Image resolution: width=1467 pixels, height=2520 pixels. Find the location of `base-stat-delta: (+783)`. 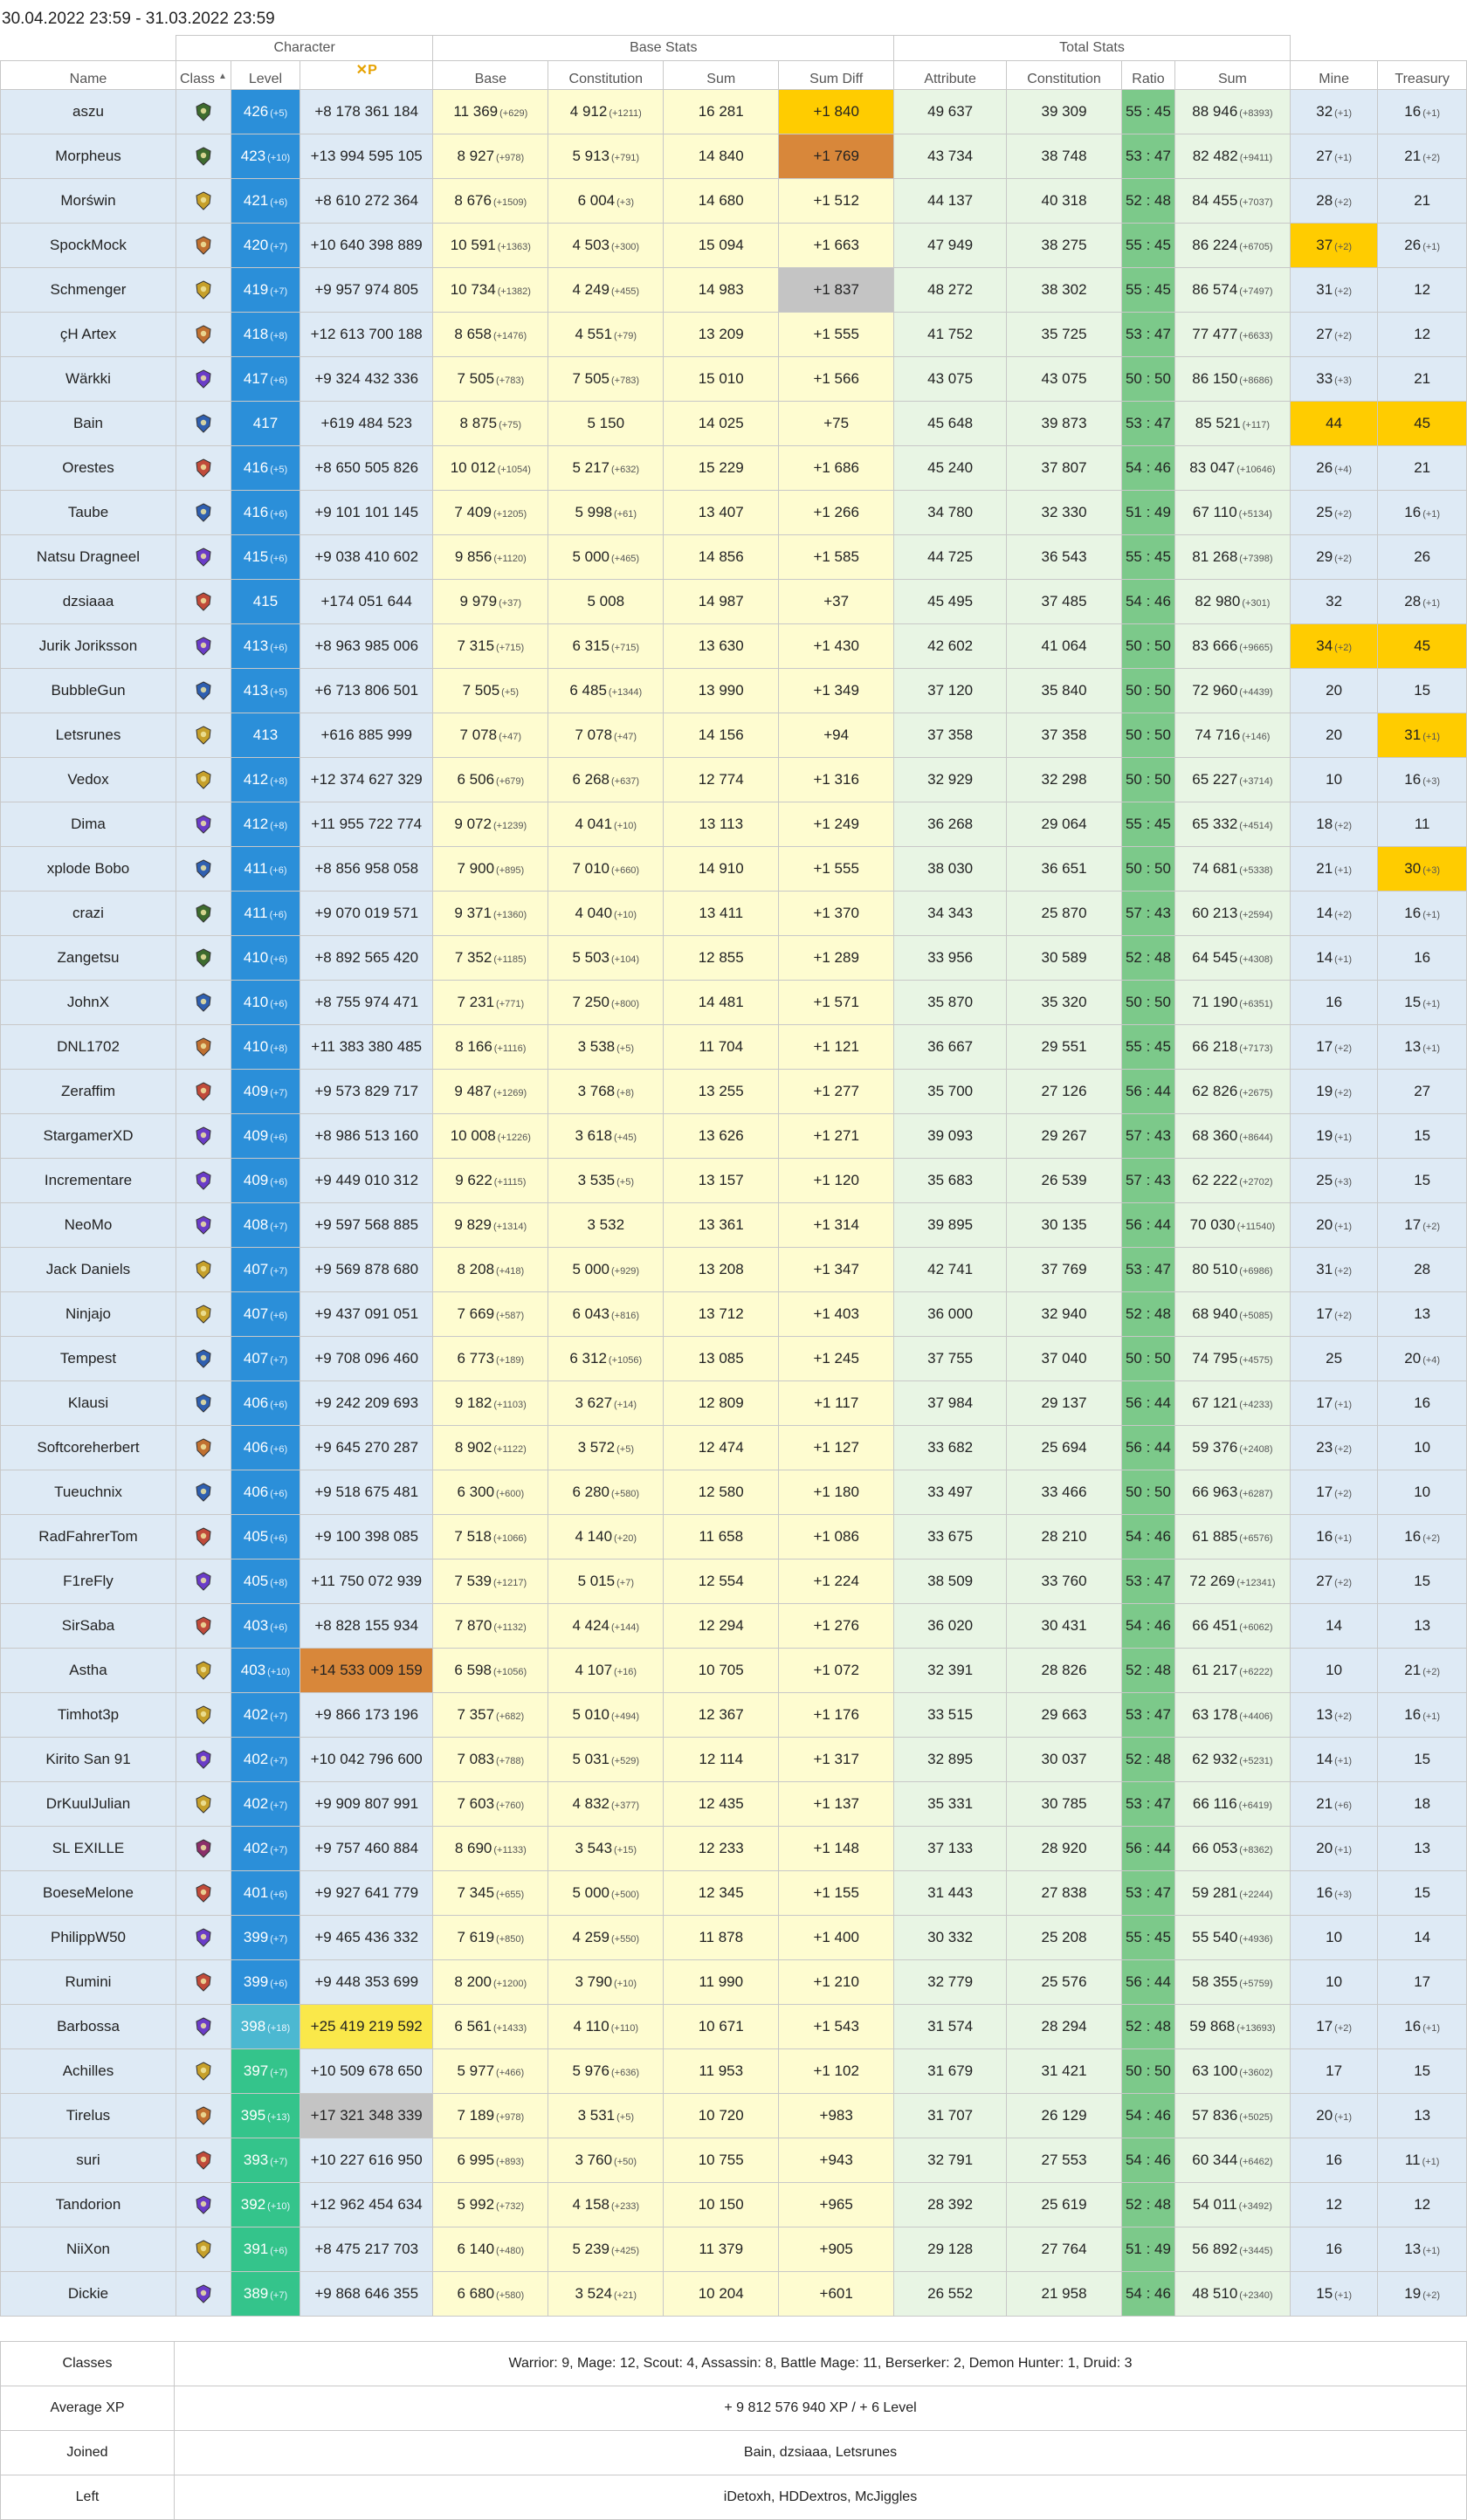

base-stat-delta: (+783) is located at coordinates (510, 380).